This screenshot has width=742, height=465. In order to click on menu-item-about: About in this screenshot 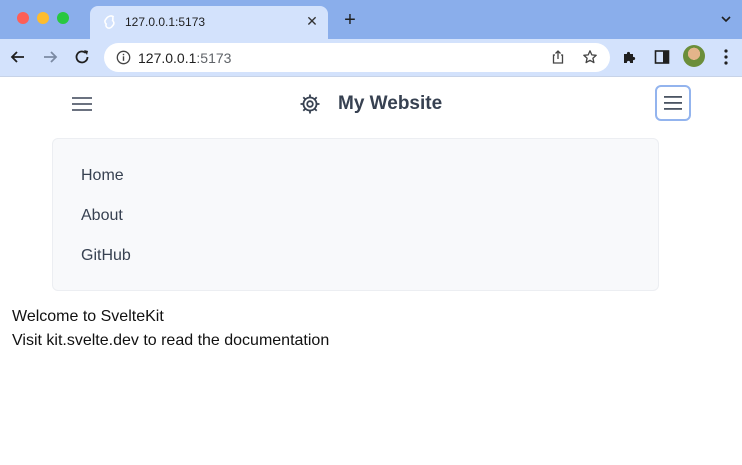, I will do `click(102, 216)`.